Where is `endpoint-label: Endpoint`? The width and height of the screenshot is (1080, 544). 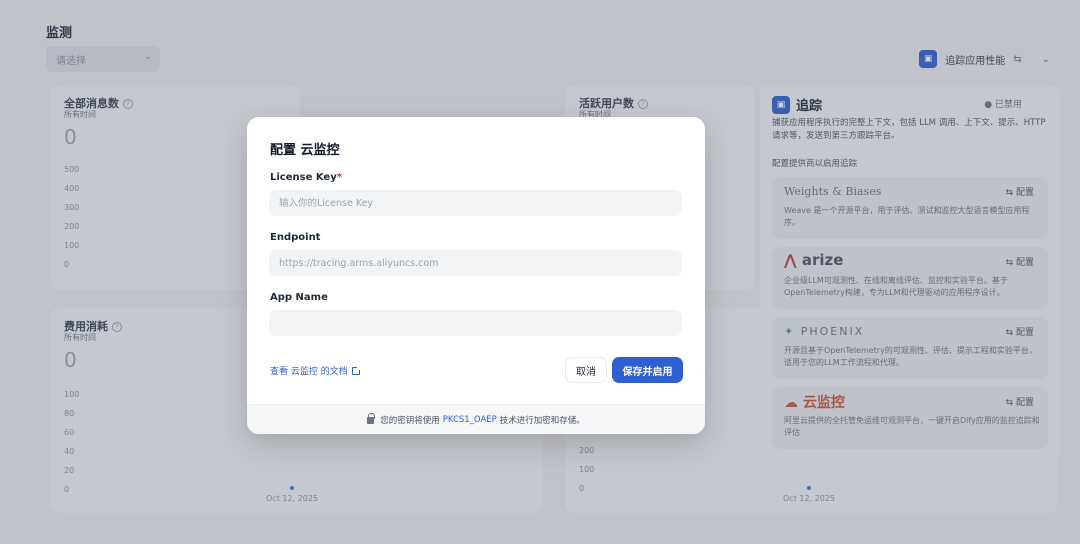 endpoint-label: Endpoint is located at coordinates (295, 237).